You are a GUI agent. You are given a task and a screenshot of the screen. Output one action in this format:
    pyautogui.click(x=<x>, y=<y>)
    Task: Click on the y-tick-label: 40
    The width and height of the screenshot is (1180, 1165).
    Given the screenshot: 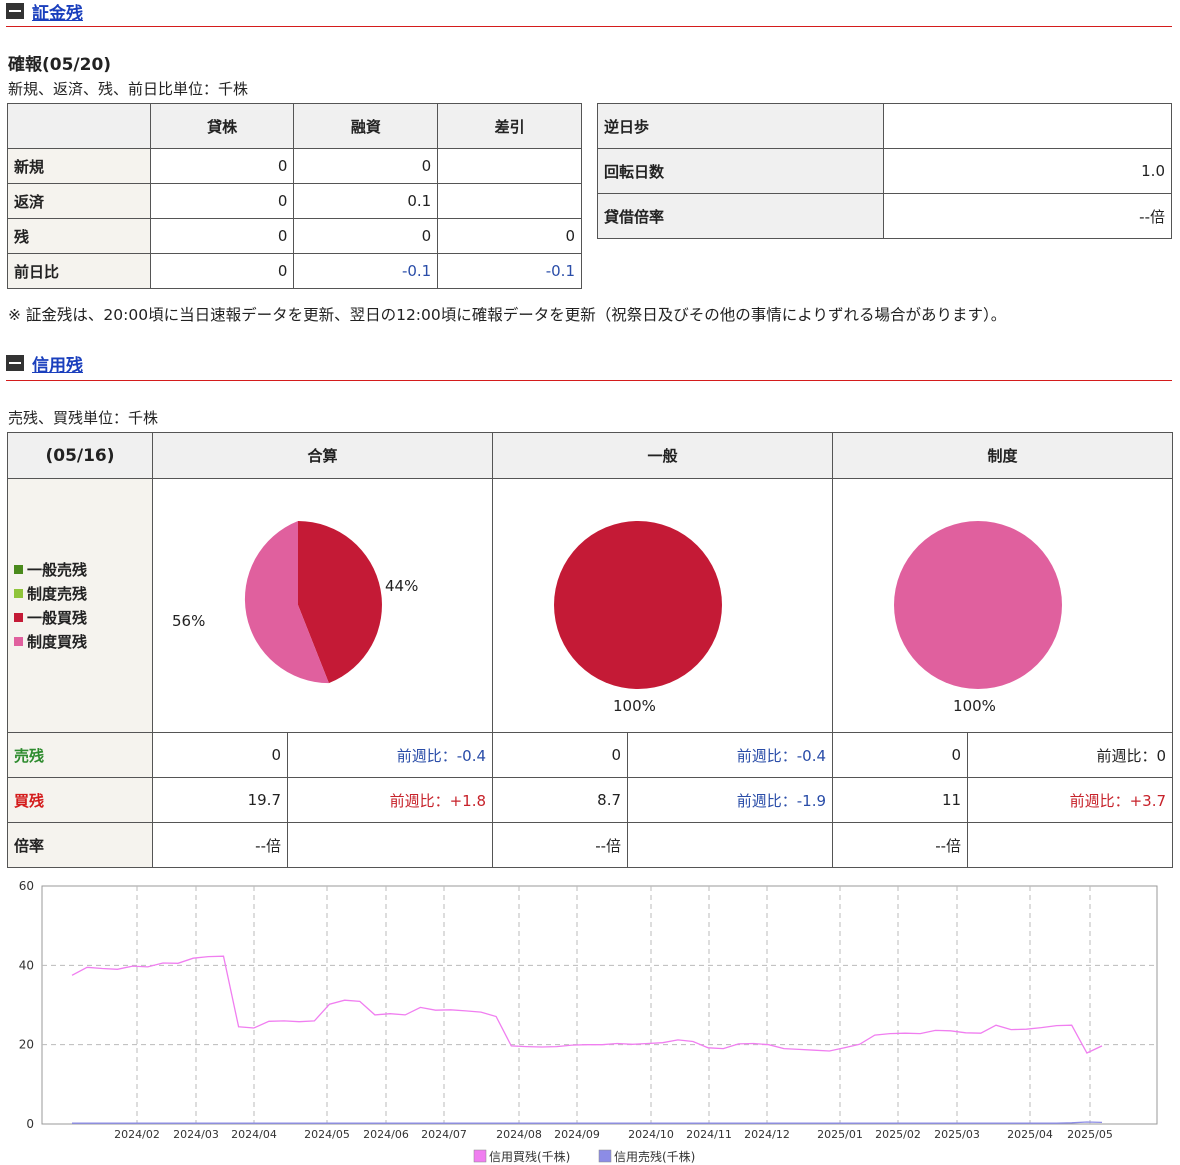 What is the action you would take?
    pyautogui.click(x=26, y=965)
    